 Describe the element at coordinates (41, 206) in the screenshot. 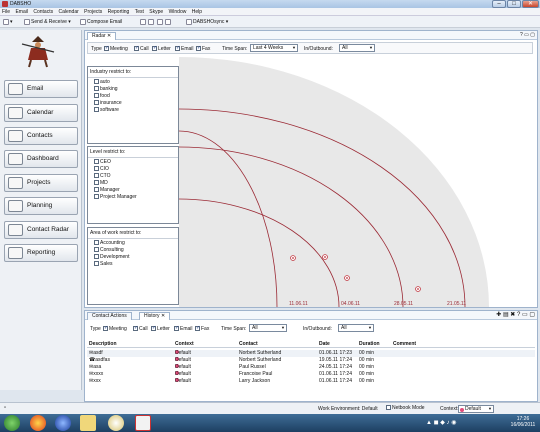

I see `sidebar-item-planning: Planning` at that location.